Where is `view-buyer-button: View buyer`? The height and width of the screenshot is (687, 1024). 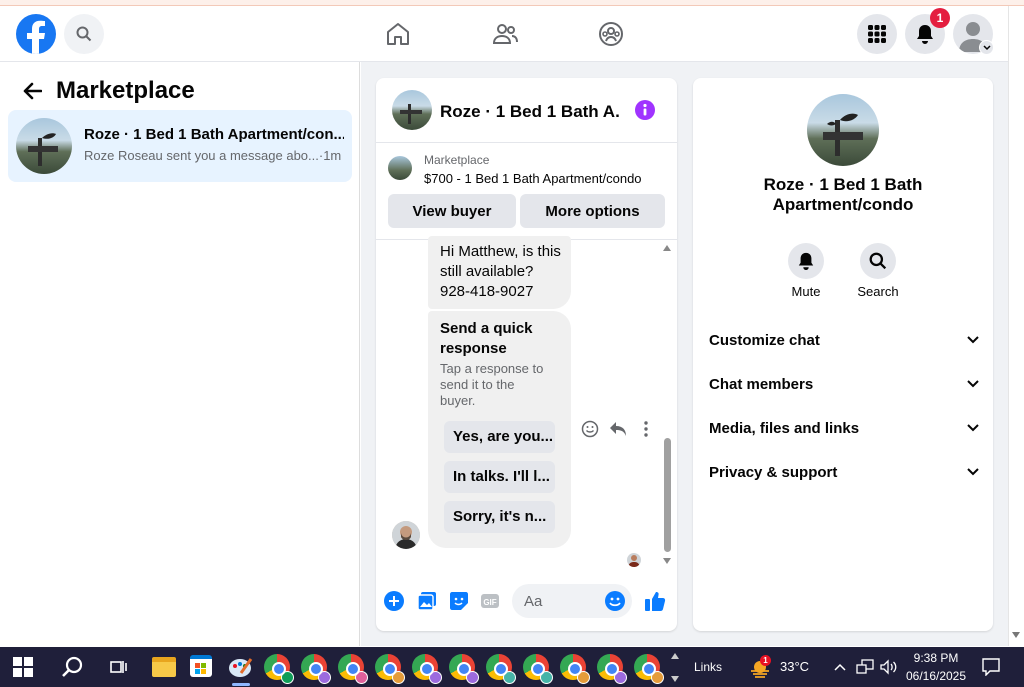 view-buyer-button: View buyer is located at coordinates (452, 211).